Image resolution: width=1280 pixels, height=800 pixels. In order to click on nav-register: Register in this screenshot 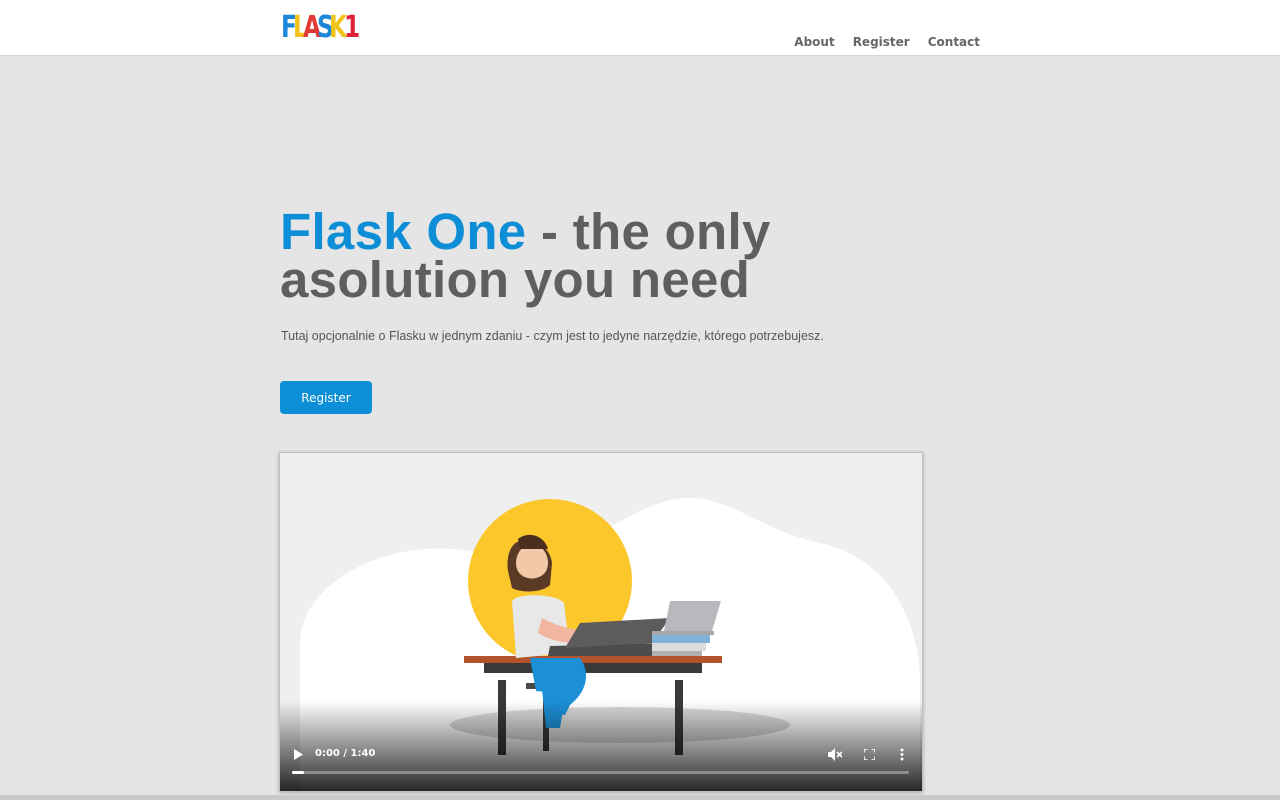, I will do `click(881, 42)`.